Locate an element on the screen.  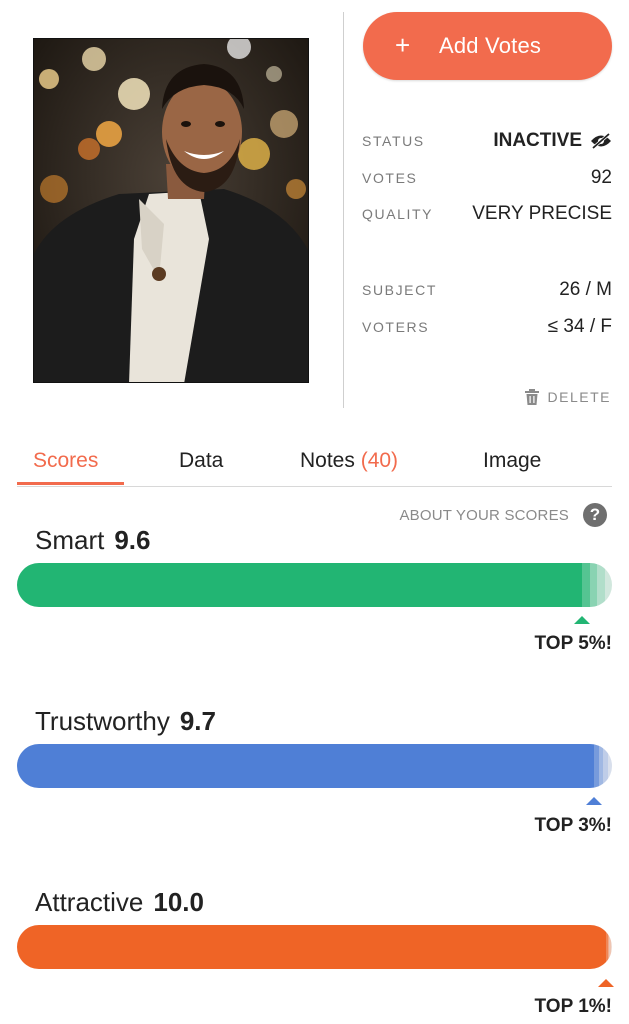
profile-photo is located at coordinates (171, 210).